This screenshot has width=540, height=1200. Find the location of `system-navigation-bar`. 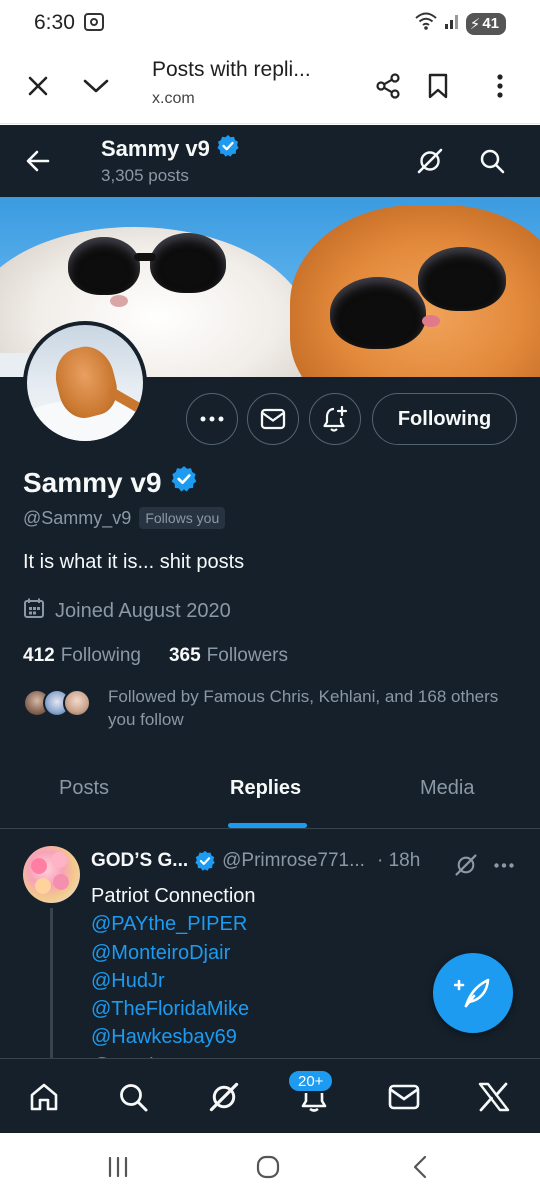

system-navigation-bar is located at coordinates (270, 1166).